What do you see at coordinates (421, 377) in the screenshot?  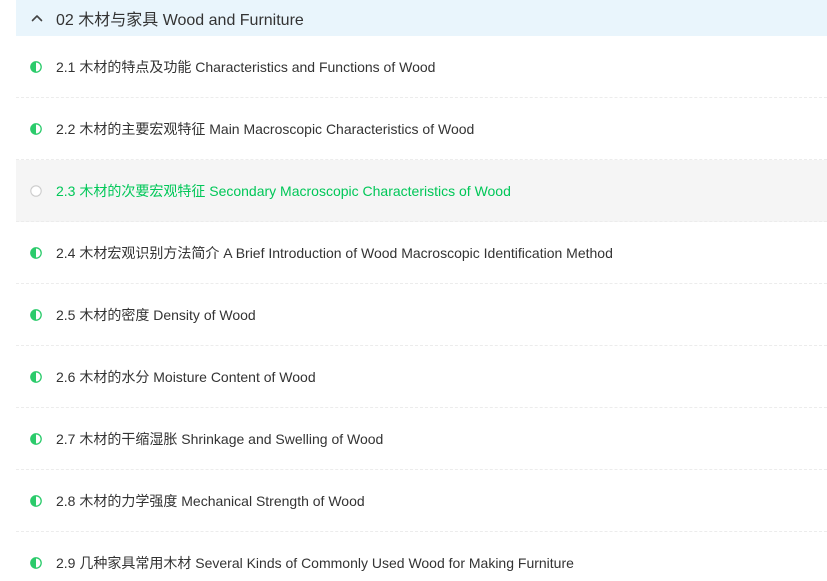 I see `lesson-item: 2.6 木材的水分 Moisture Content of Wood` at bounding box center [421, 377].